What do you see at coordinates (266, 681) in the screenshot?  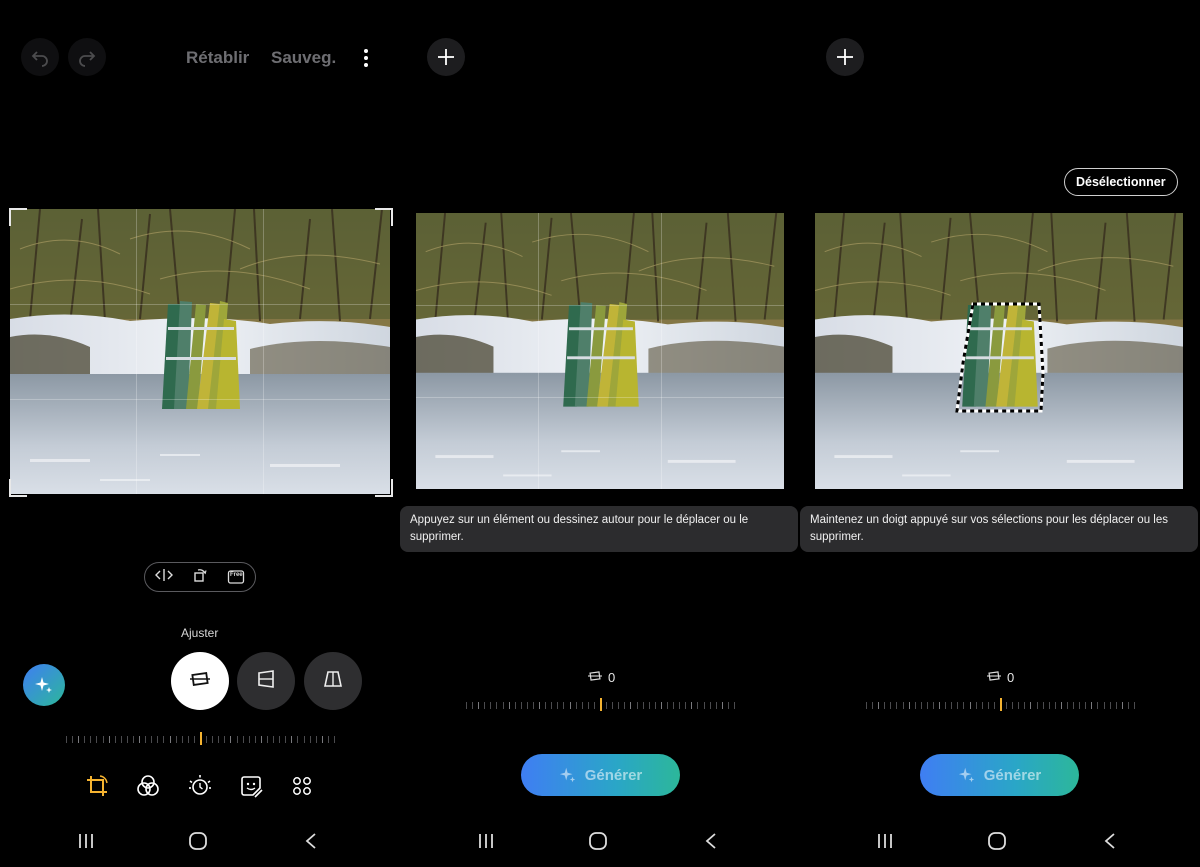 I see `vertical-perspective-button` at bounding box center [266, 681].